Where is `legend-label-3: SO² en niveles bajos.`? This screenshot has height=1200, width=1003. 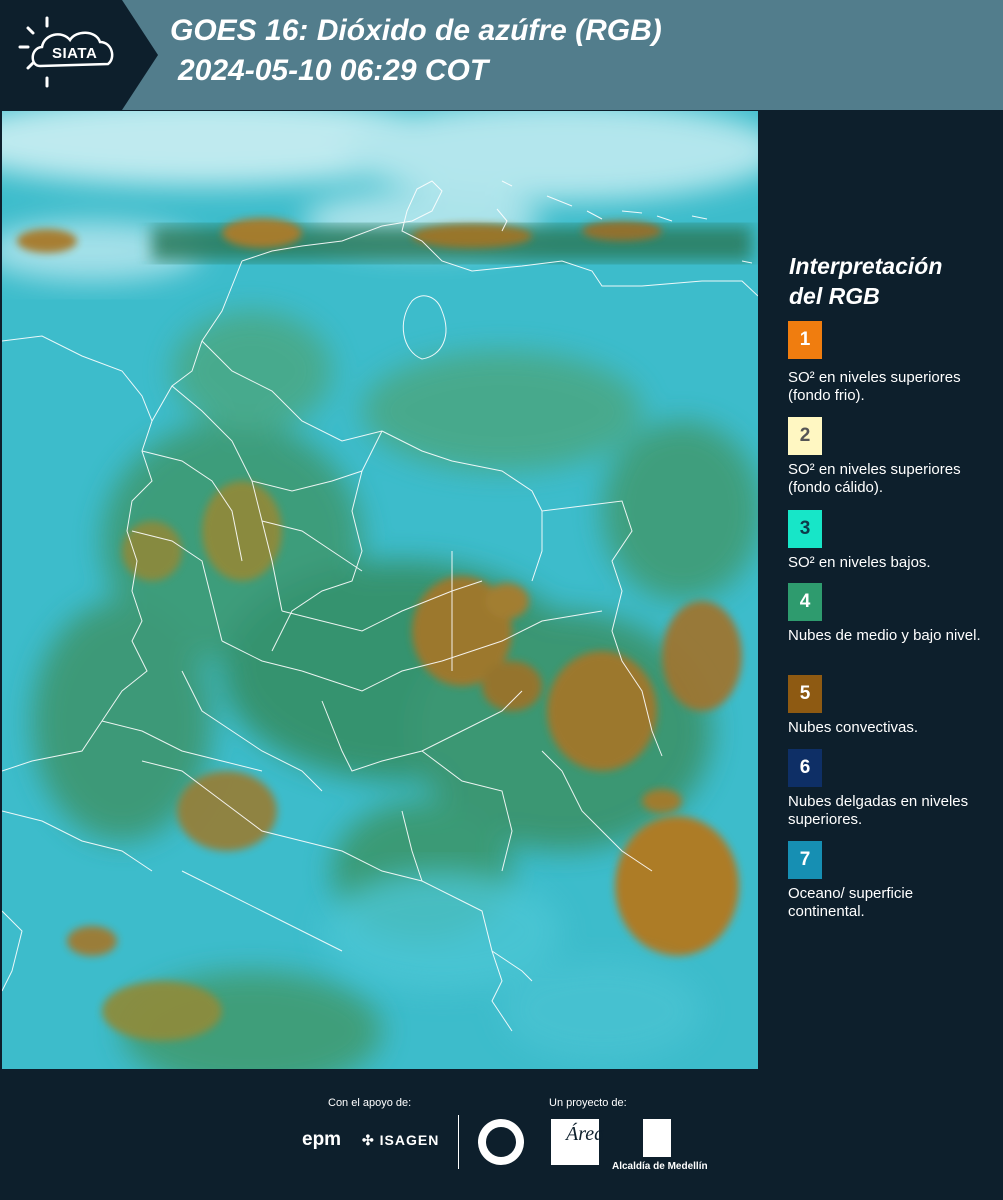
legend-label-3: SO² en niveles bajos. is located at coordinates (859, 562).